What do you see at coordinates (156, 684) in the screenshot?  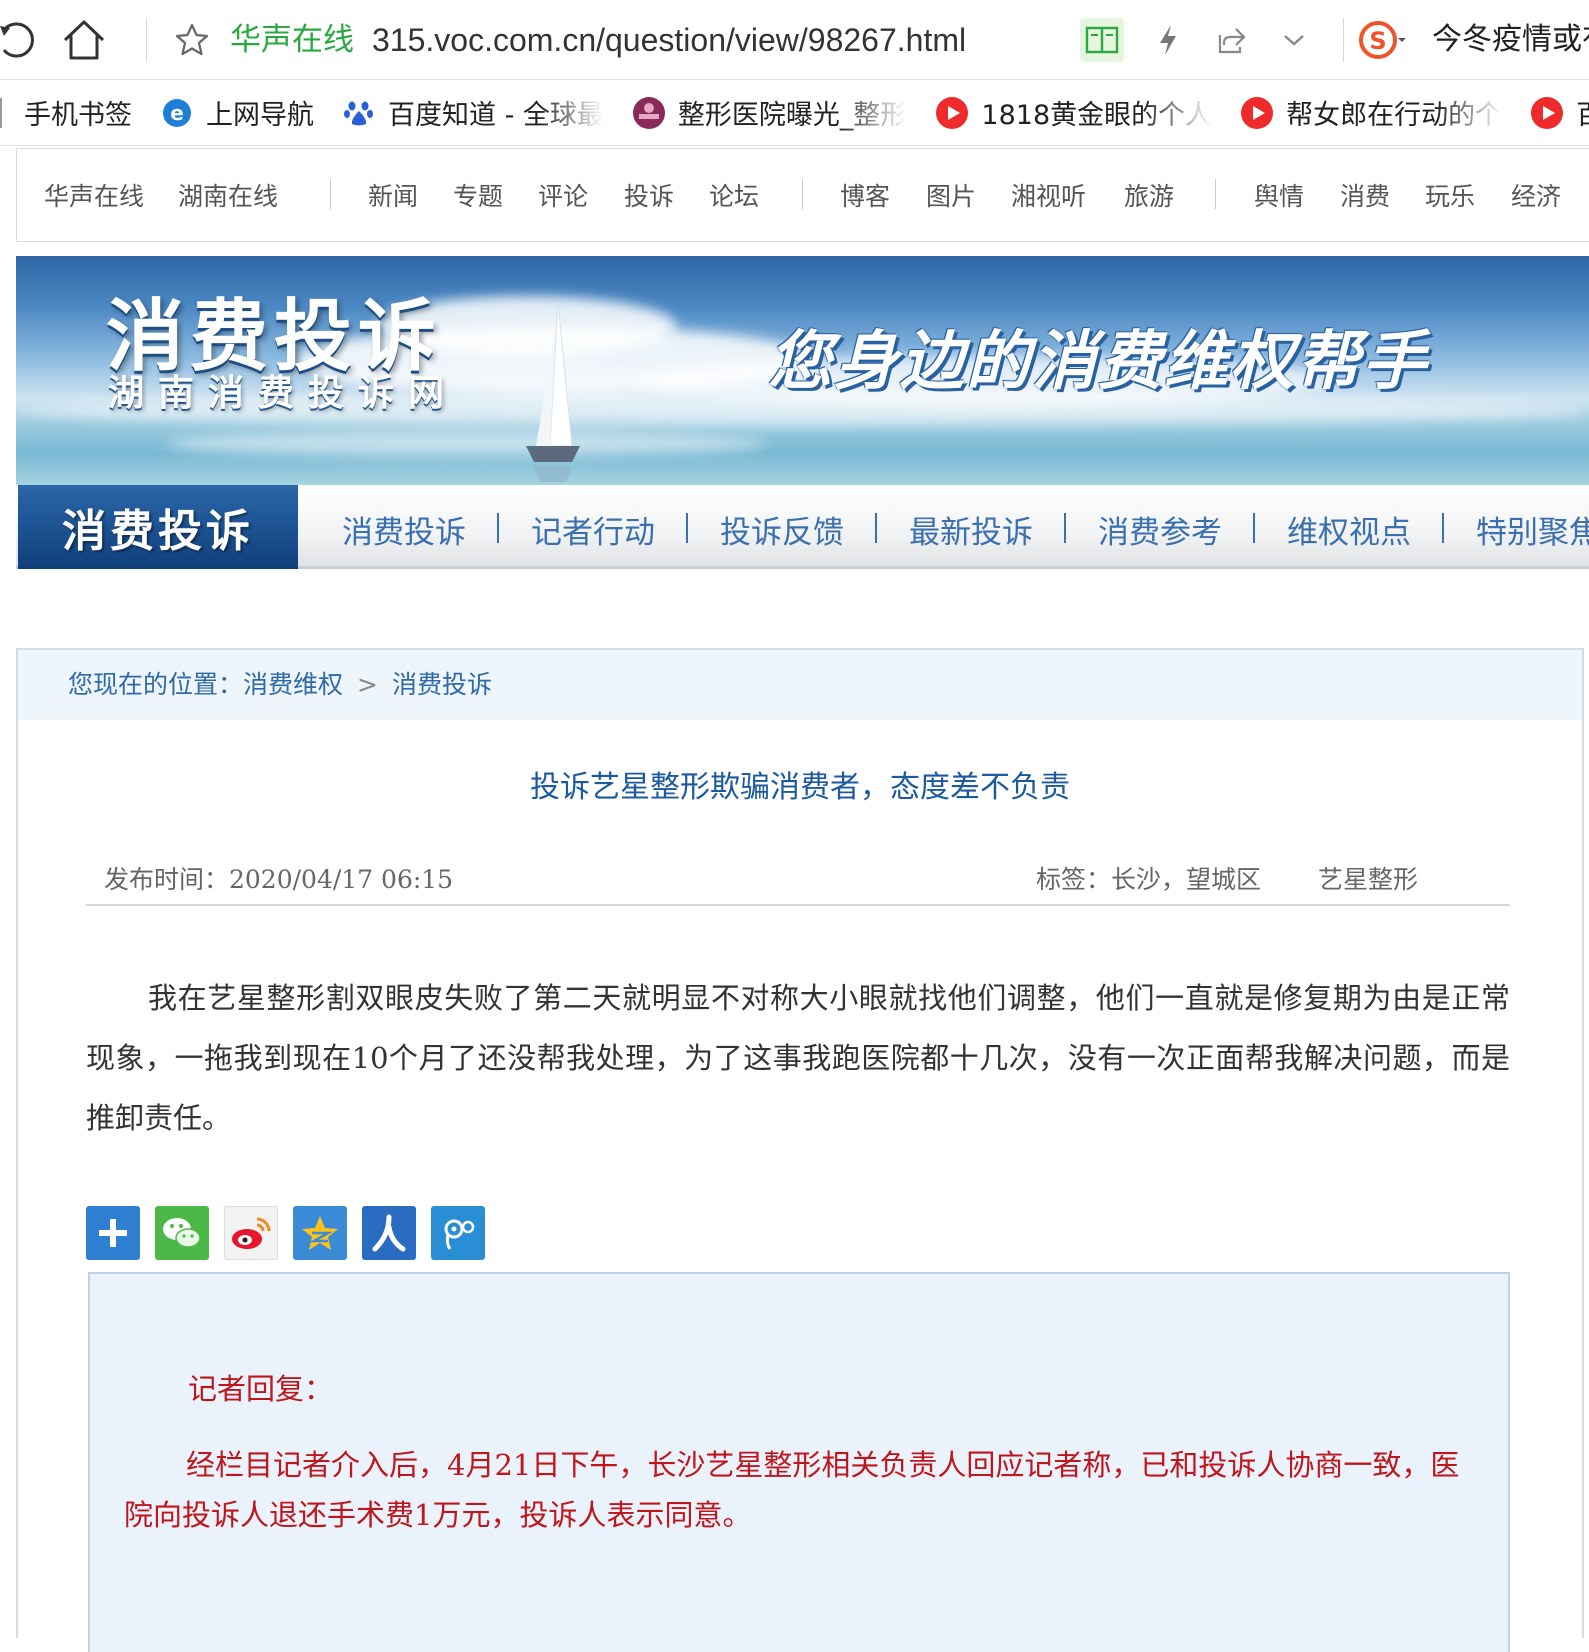 I see `breadcrumb-prefix: 您现在的位置：` at bounding box center [156, 684].